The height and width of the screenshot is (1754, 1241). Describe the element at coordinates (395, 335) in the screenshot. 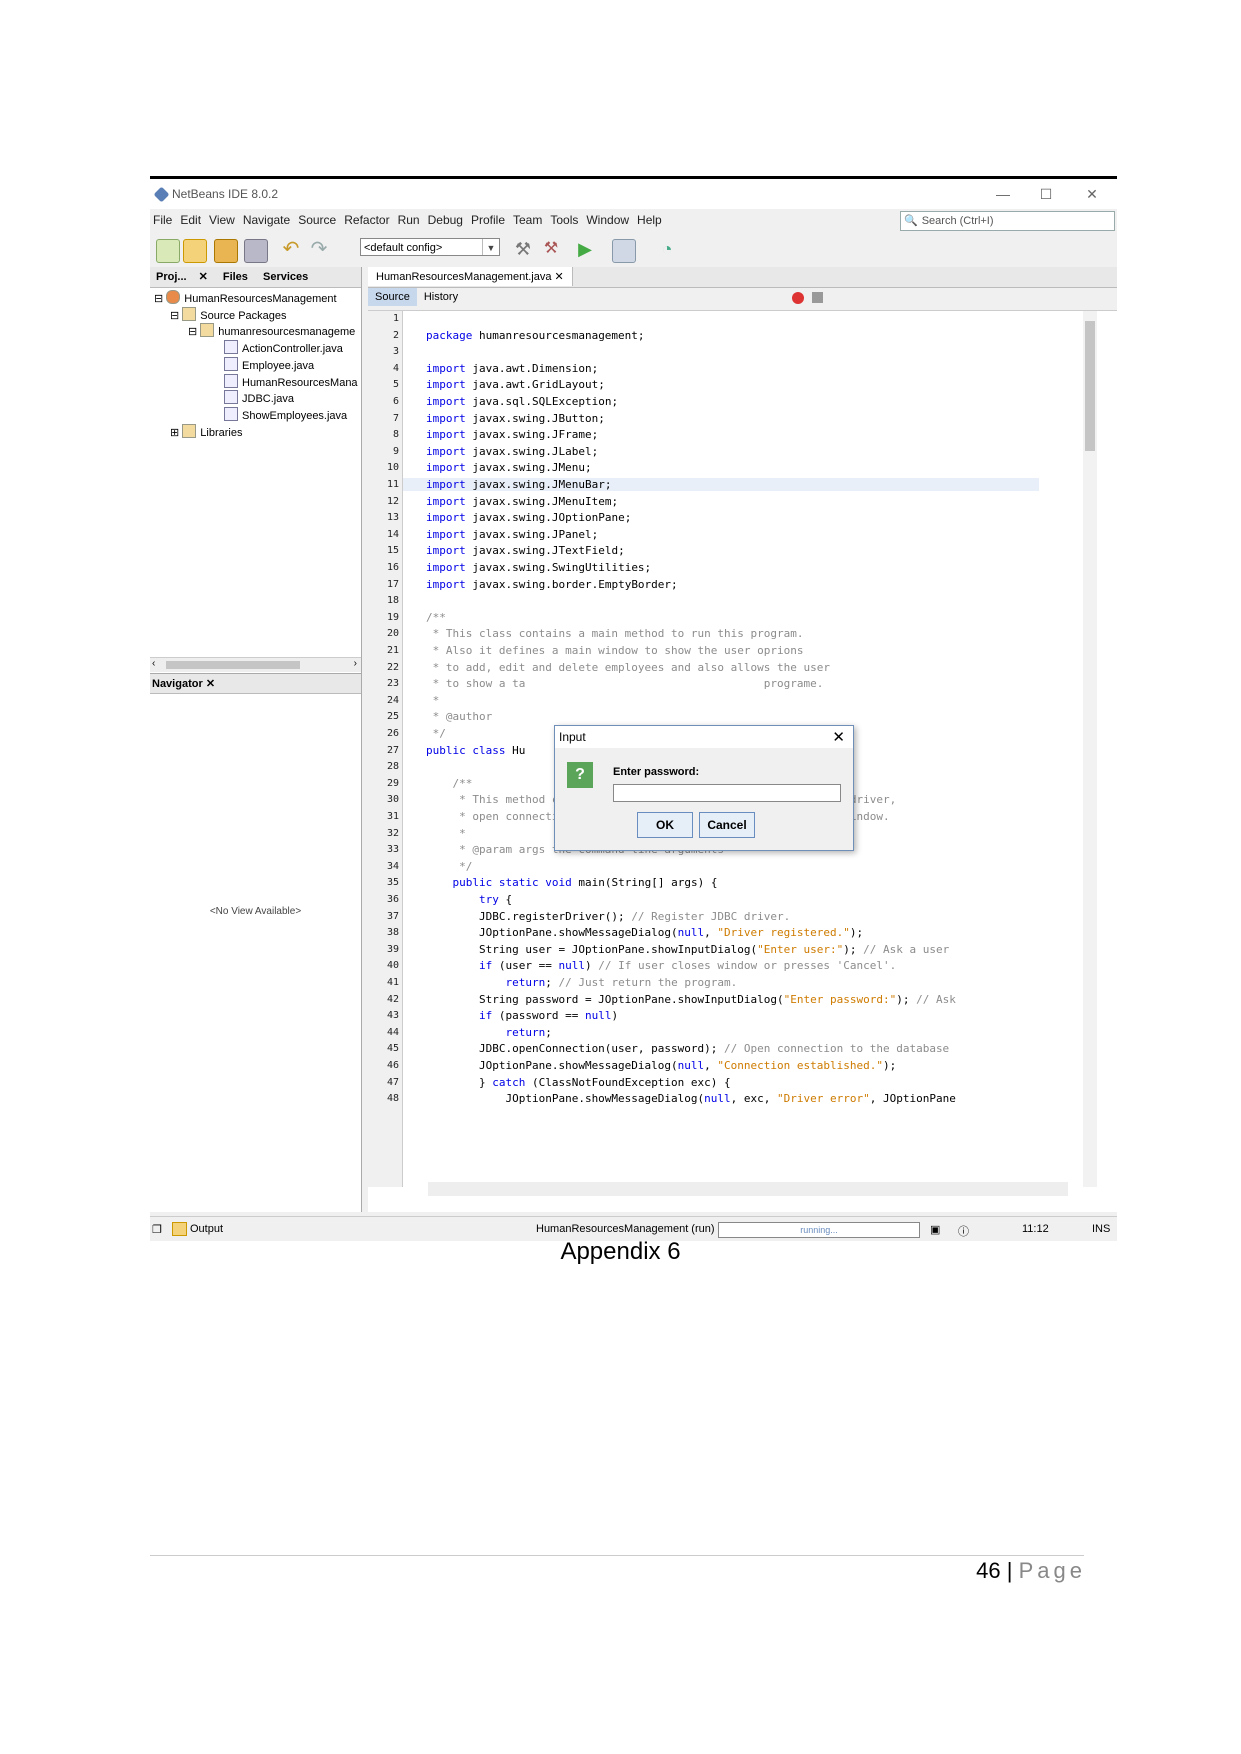

I see `line-number: 2` at that location.